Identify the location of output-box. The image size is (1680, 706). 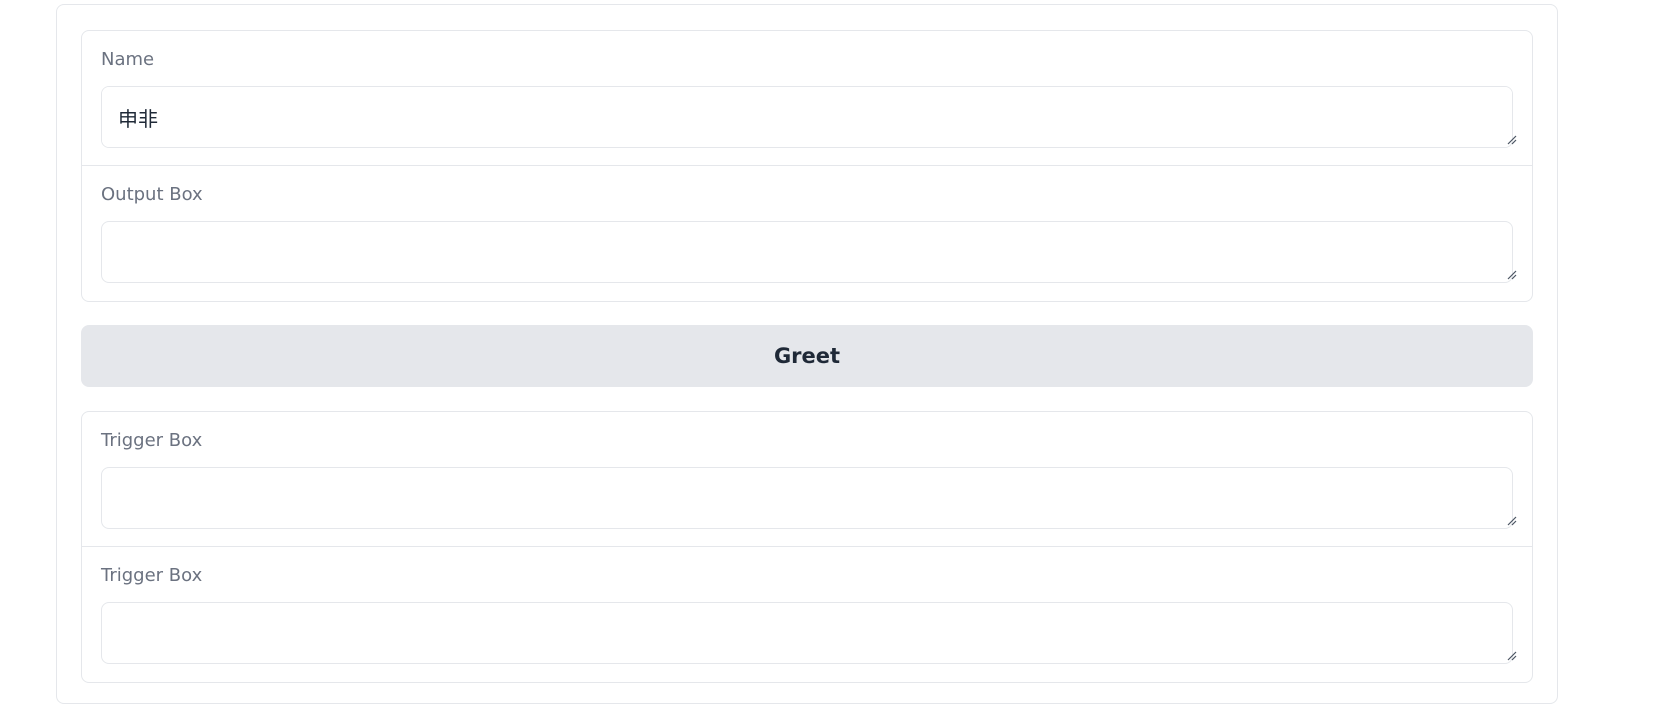
(807, 252).